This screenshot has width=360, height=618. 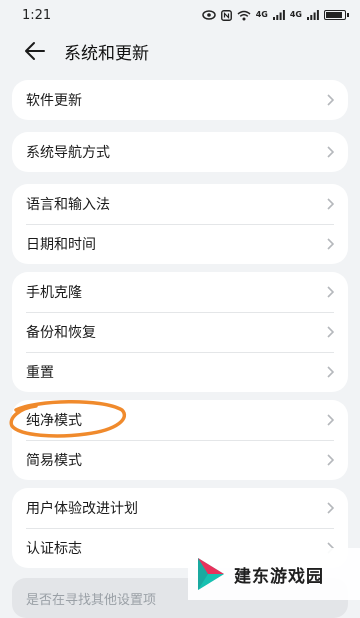 What do you see at coordinates (61, 245) in the screenshot?
I see `settings-item-label: 日期和时间` at bounding box center [61, 245].